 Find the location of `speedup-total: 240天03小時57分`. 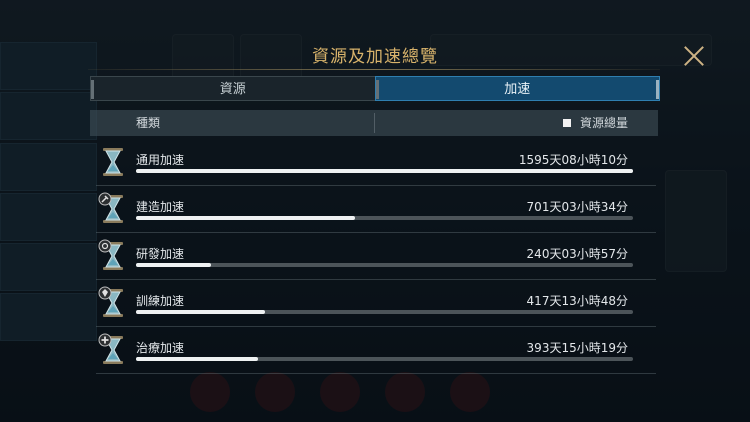

speedup-total: 240天03小時57分 is located at coordinates (577, 254).